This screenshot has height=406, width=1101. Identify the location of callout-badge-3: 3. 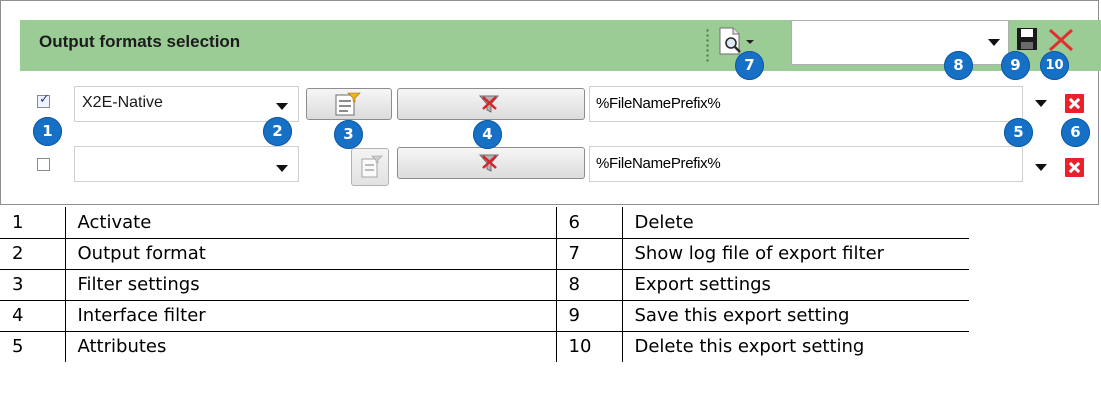
(348, 134).